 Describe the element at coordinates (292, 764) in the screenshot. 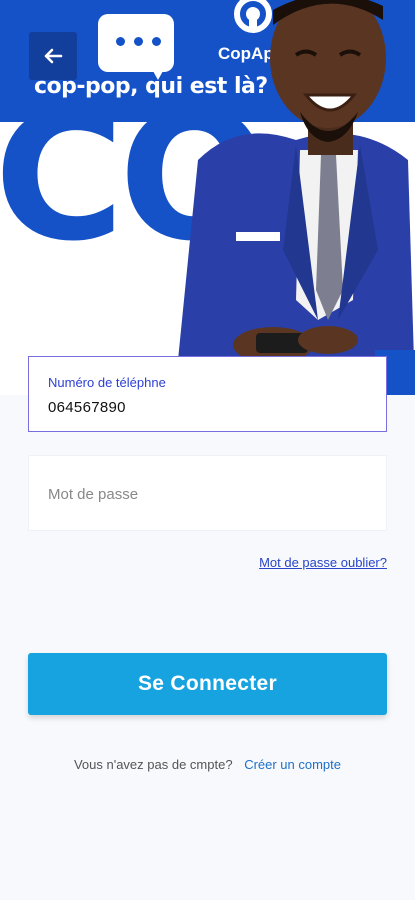

I see `signup-link: Créer un compte` at that location.